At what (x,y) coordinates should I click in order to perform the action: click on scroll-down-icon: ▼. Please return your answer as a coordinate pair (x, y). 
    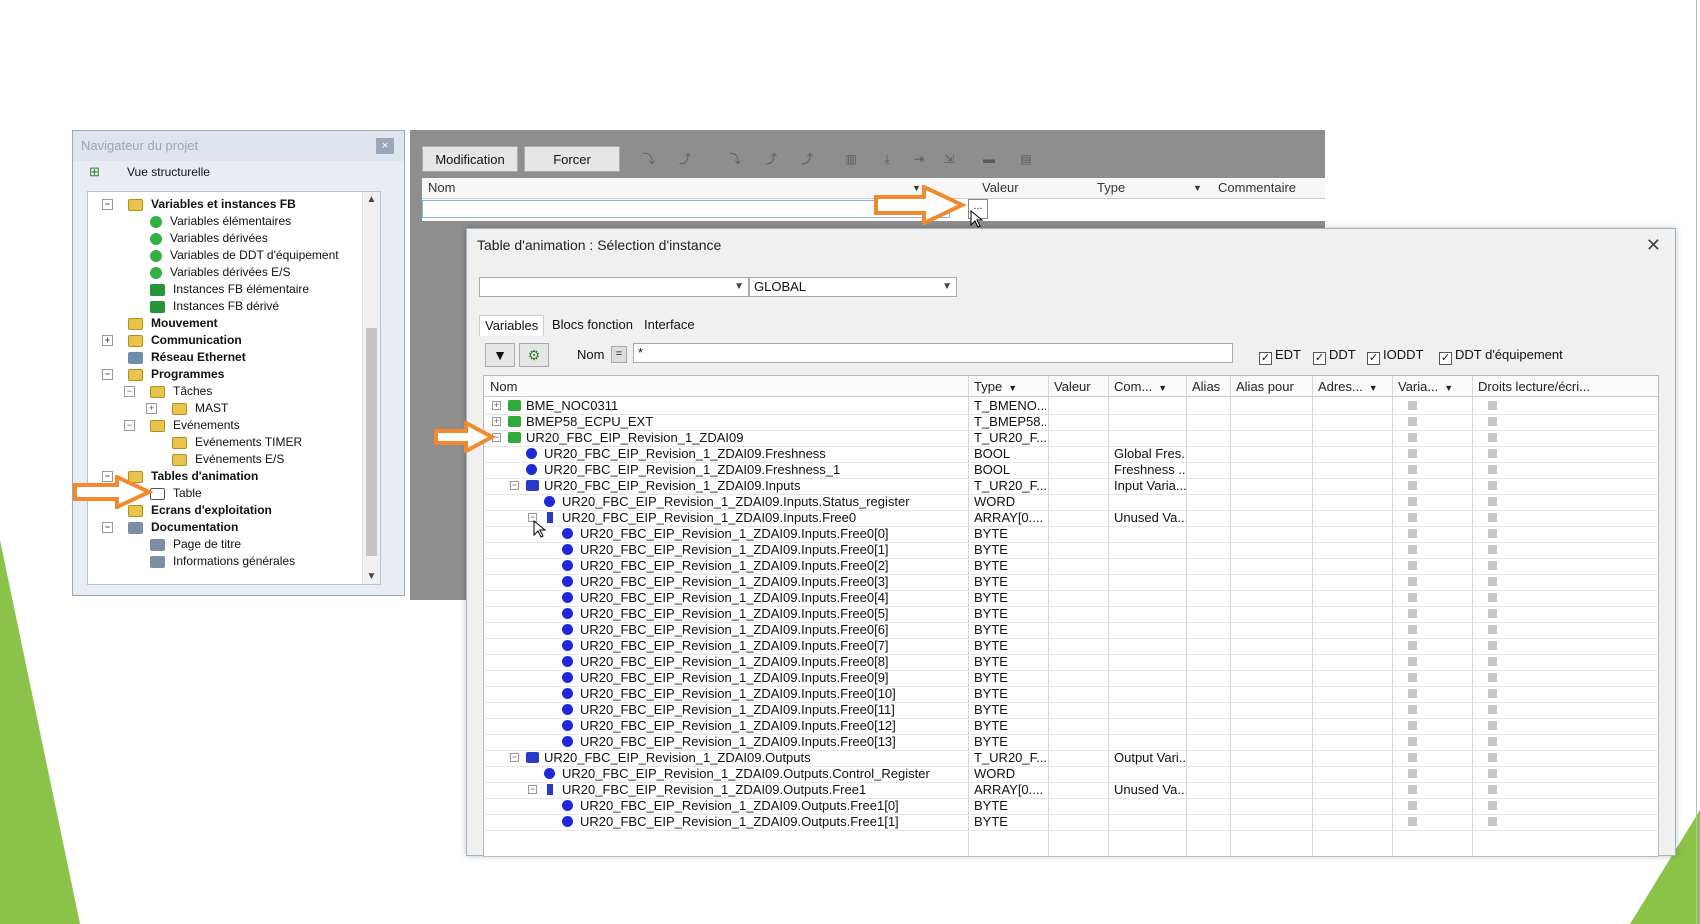
    Looking at the image, I should click on (371, 576).